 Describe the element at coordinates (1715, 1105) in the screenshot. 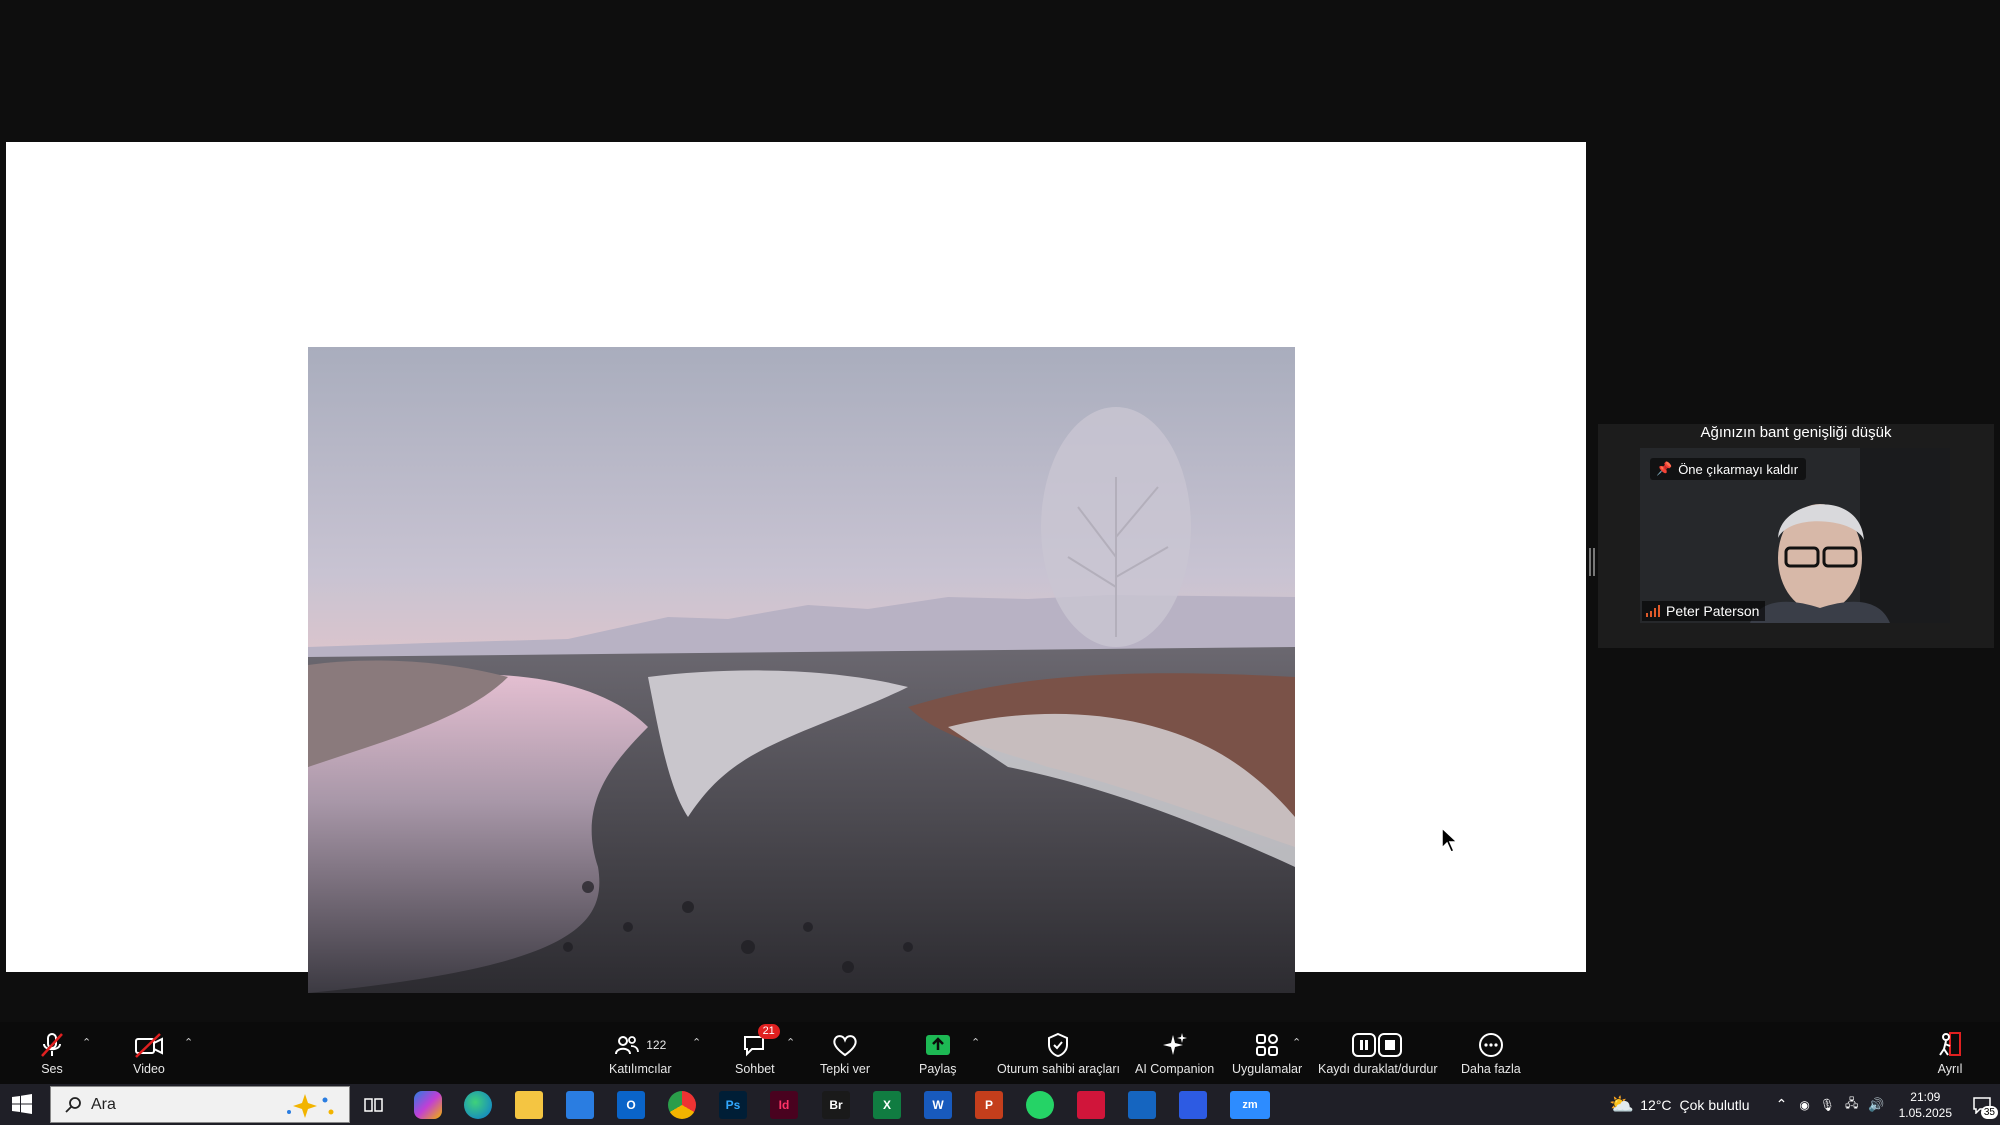

I see `weather-text: Çok bulutlu` at that location.